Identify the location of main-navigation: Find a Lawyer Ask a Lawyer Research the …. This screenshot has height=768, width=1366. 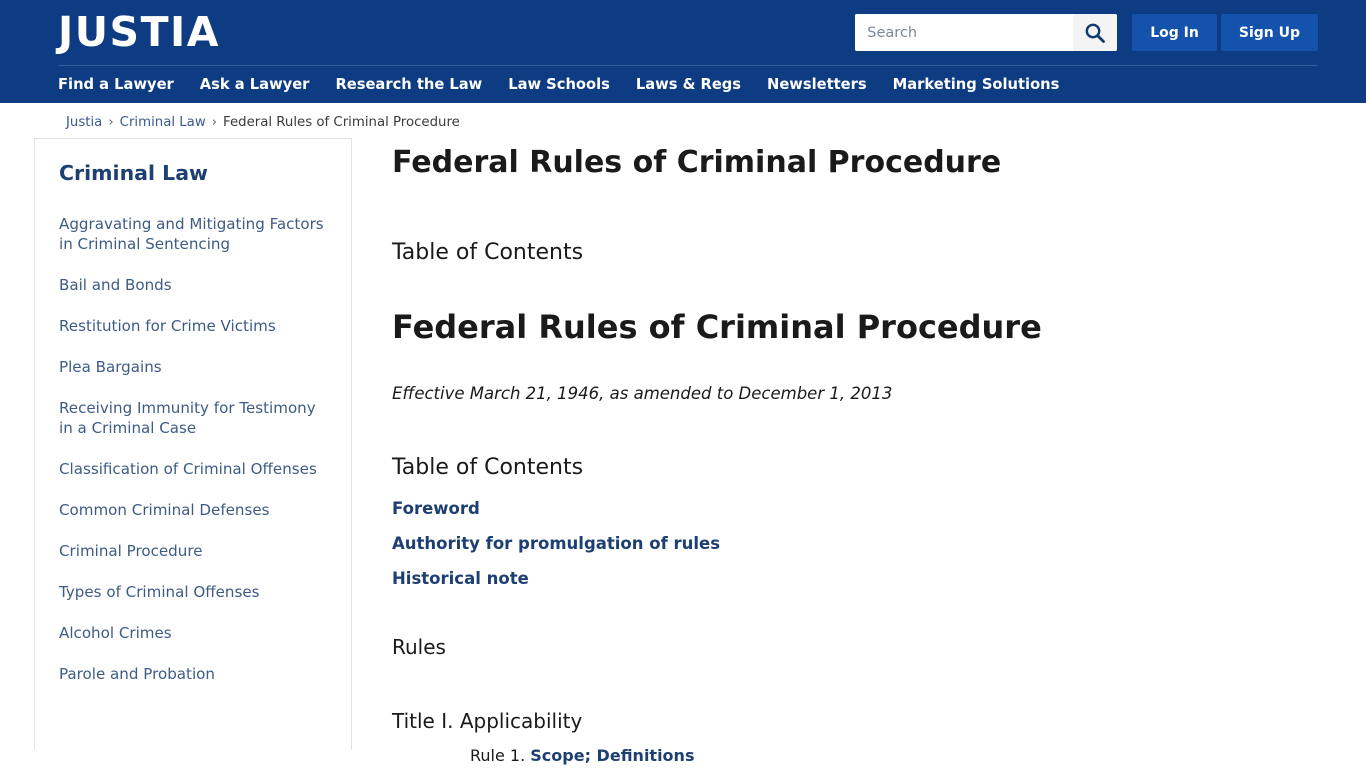
(683, 84).